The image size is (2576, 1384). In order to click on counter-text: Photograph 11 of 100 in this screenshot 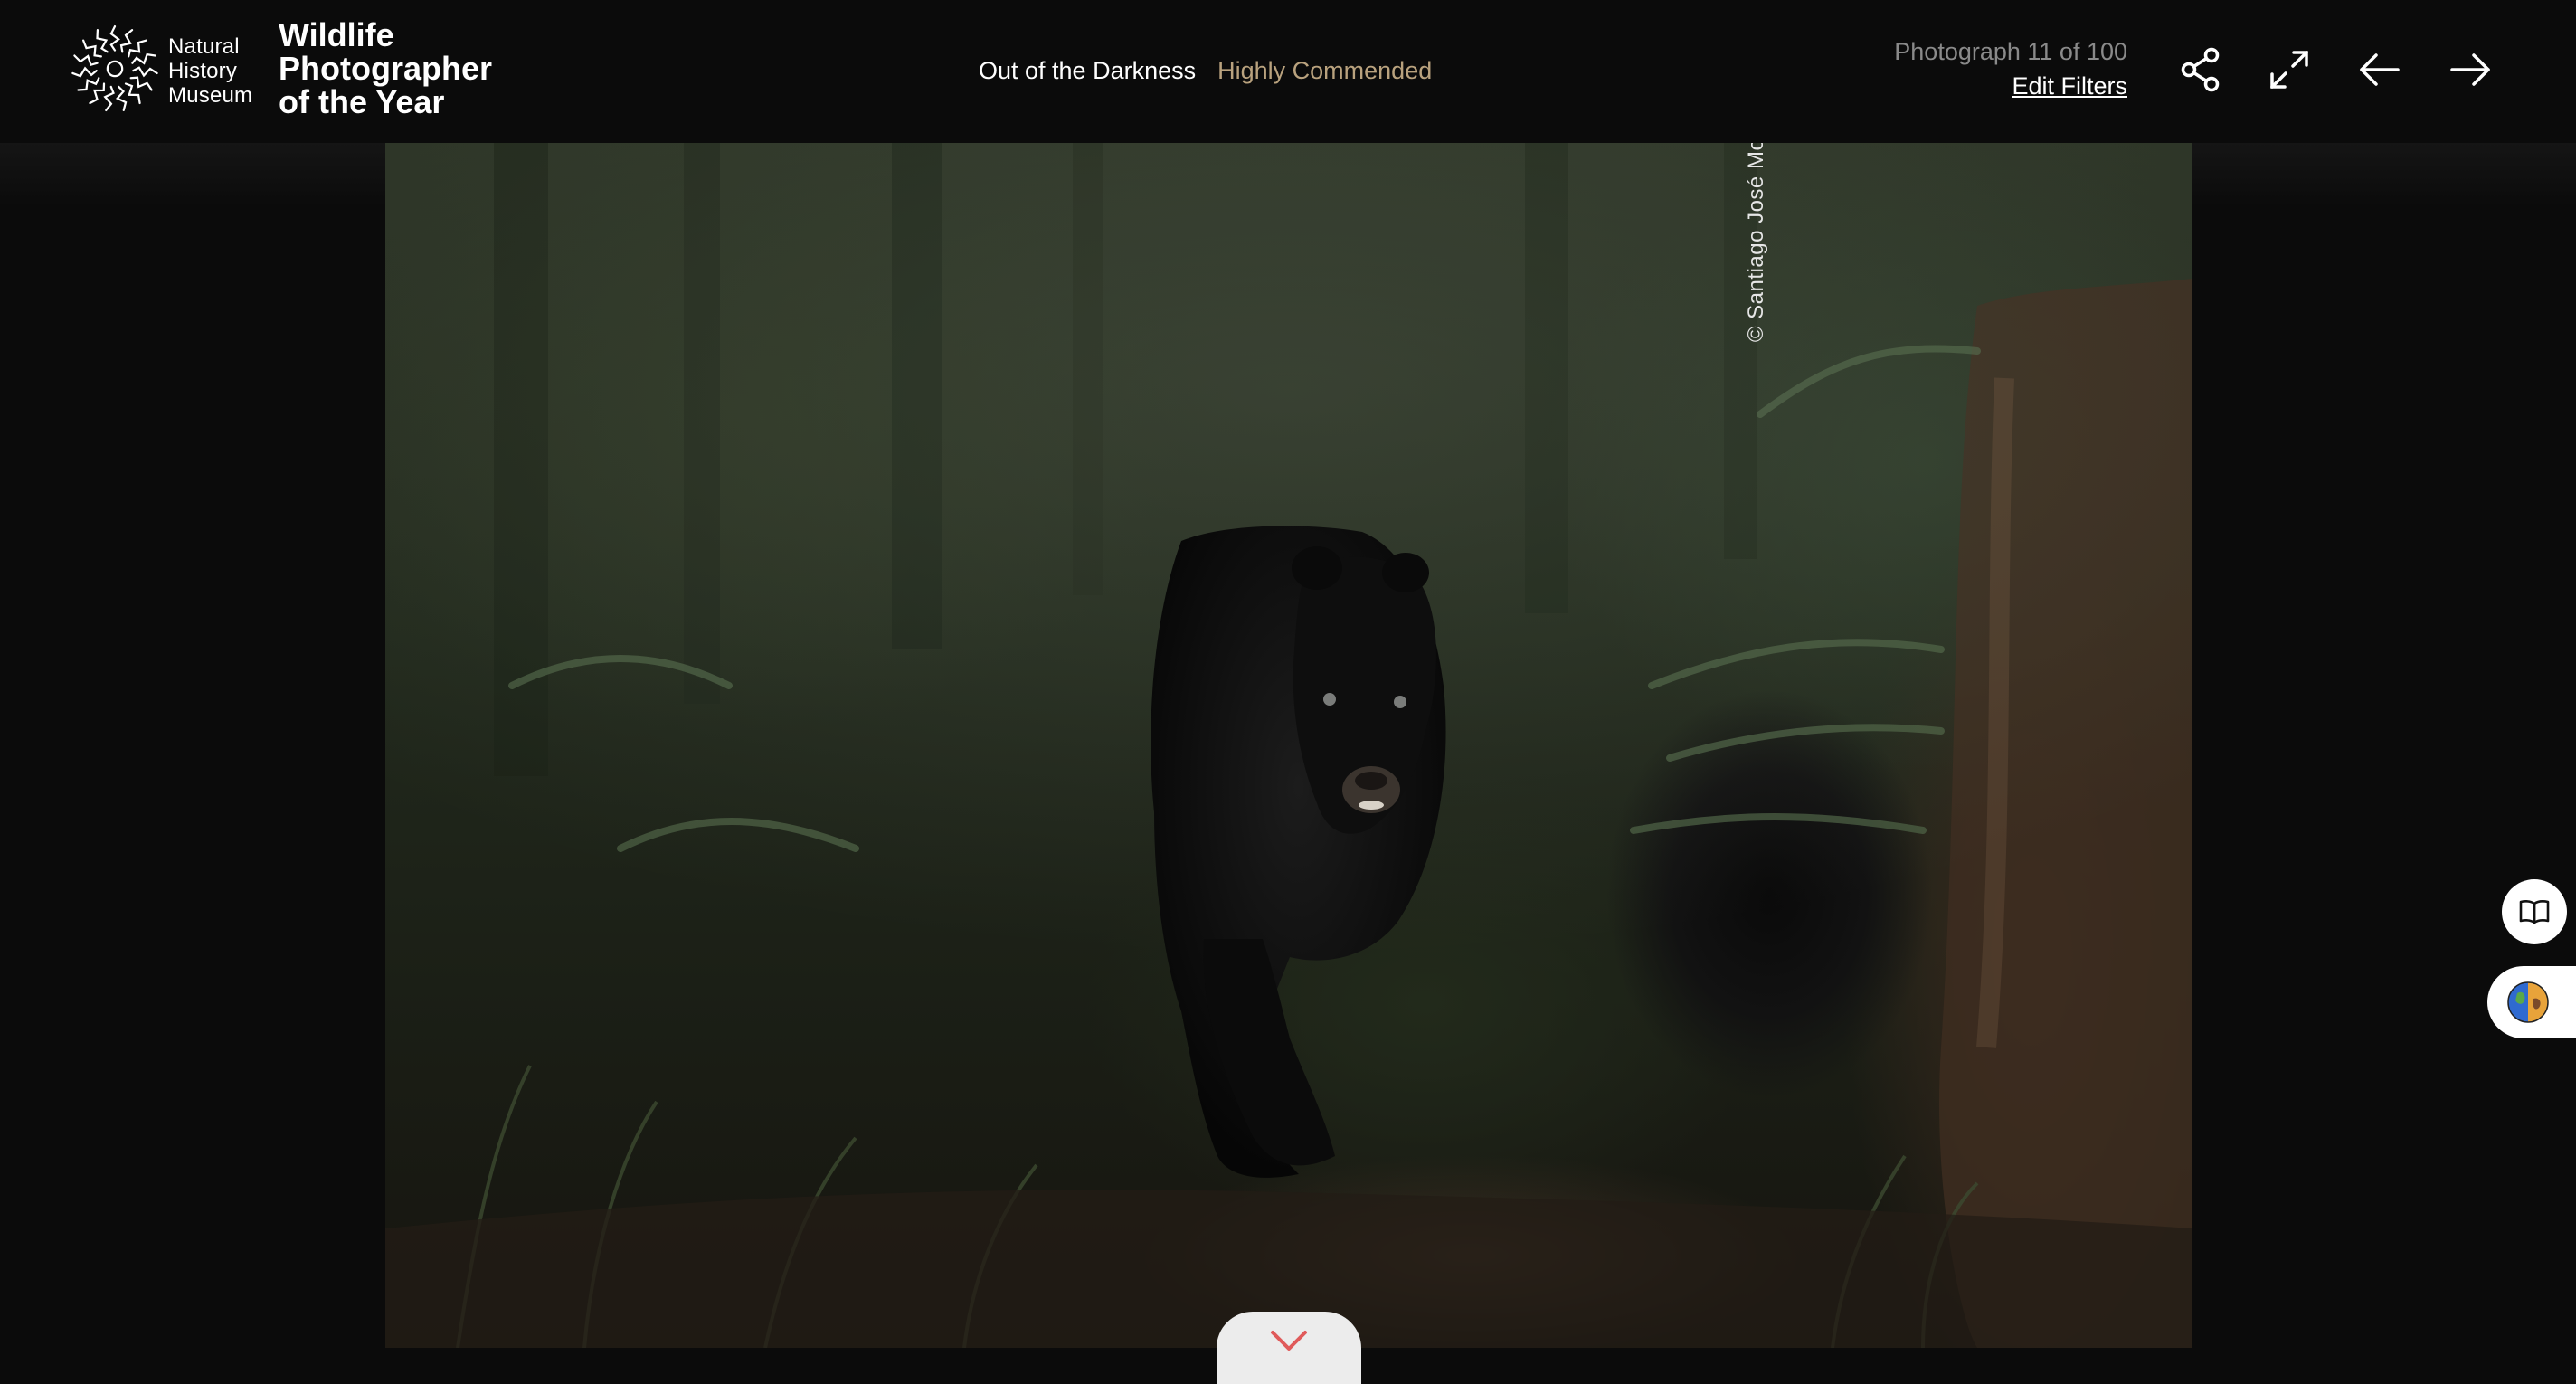, I will do `click(2010, 51)`.